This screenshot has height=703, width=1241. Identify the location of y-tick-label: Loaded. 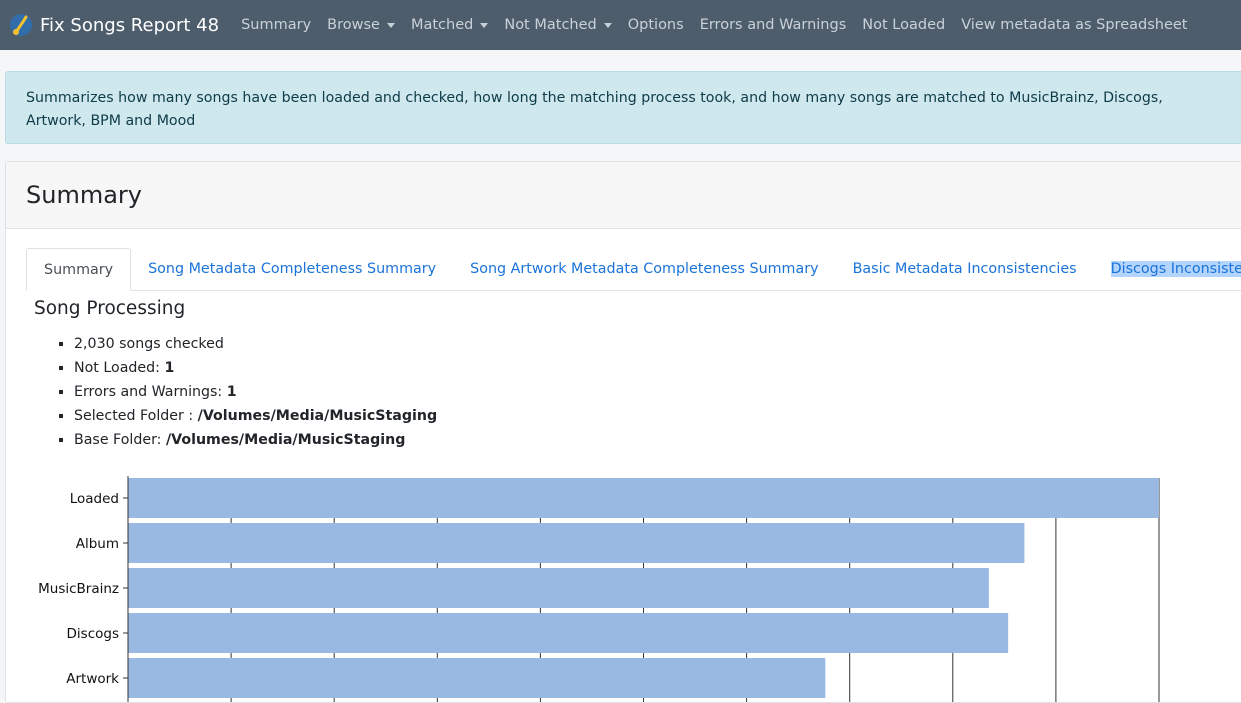
(94, 499).